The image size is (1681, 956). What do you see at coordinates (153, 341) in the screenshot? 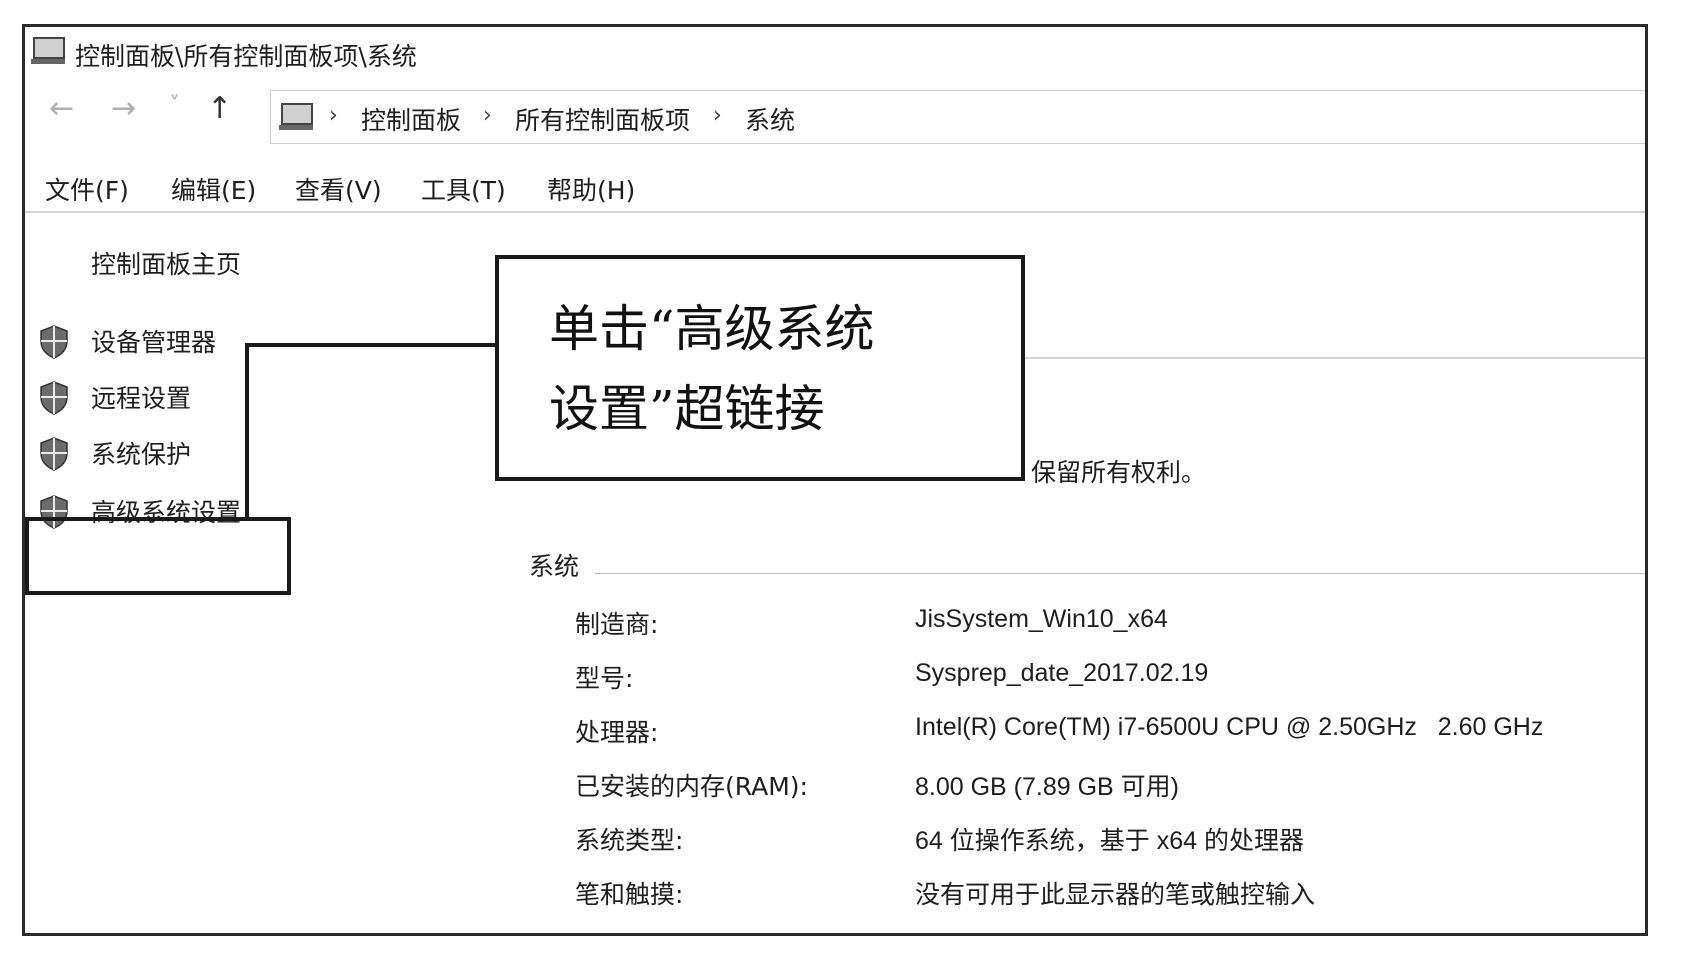
I see `sidebar-item-device-manager: 设备管理器` at bounding box center [153, 341].